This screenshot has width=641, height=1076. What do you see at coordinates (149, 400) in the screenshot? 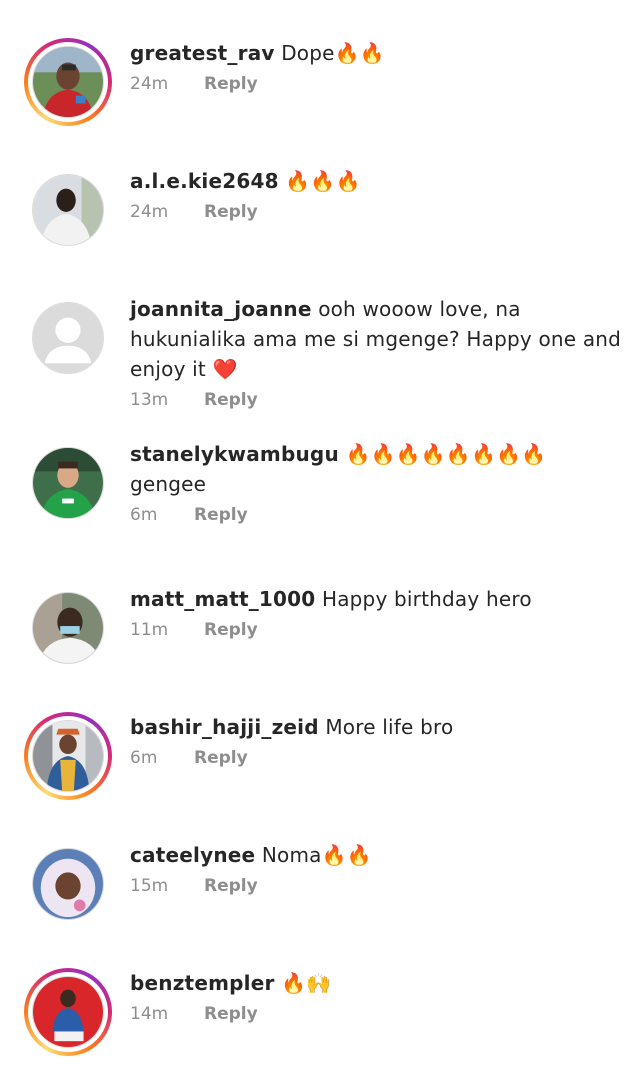
I see `comment-time: 13m` at bounding box center [149, 400].